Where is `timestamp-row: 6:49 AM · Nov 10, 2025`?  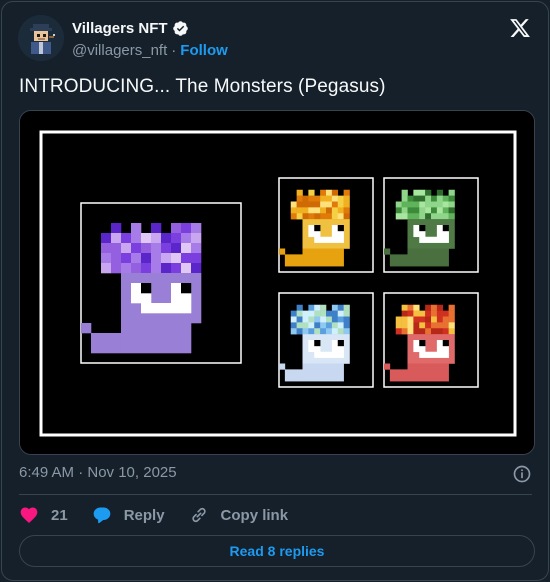
timestamp-row: 6:49 AM · Nov 10, 2025 is located at coordinates (275, 474).